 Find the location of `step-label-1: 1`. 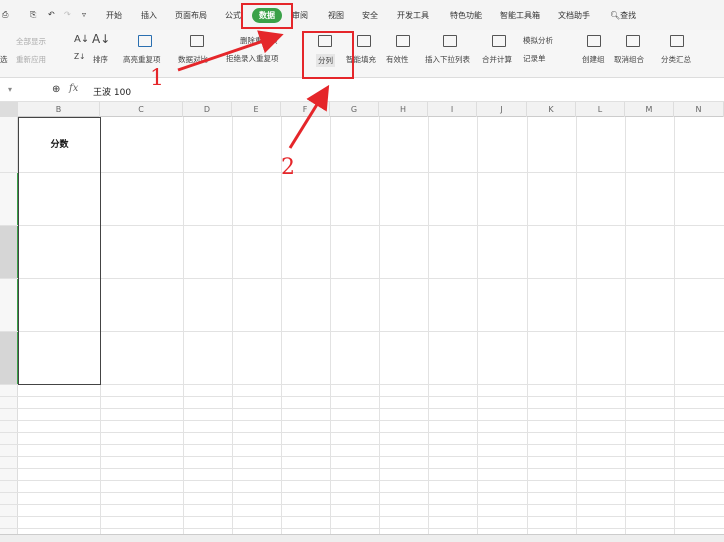

step-label-1: 1 is located at coordinates (157, 78).